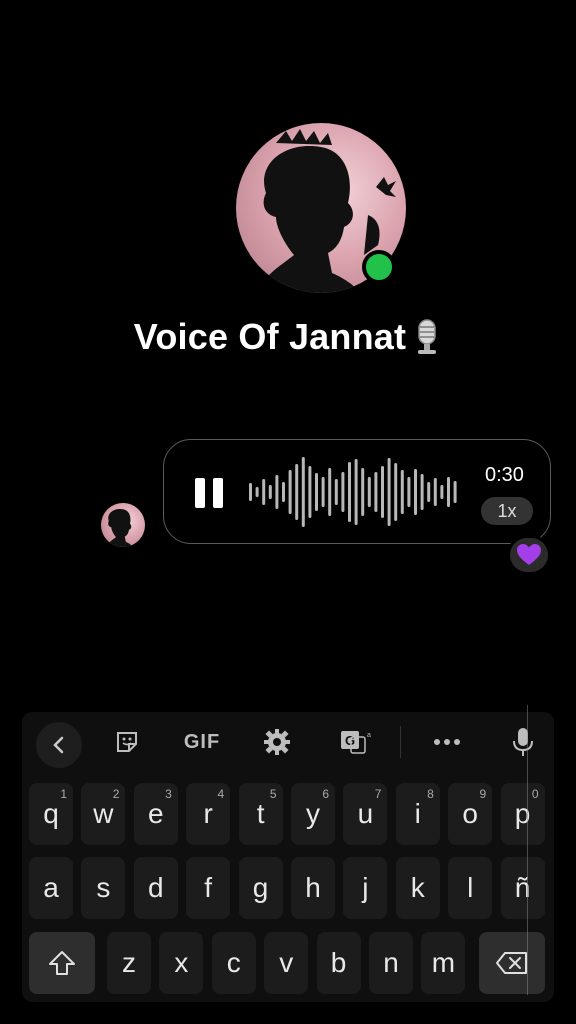 The width and height of the screenshot is (576, 1024). What do you see at coordinates (504, 475) in the screenshot?
I see `voice-duration: 0:30` at bounding box center [504, 475].